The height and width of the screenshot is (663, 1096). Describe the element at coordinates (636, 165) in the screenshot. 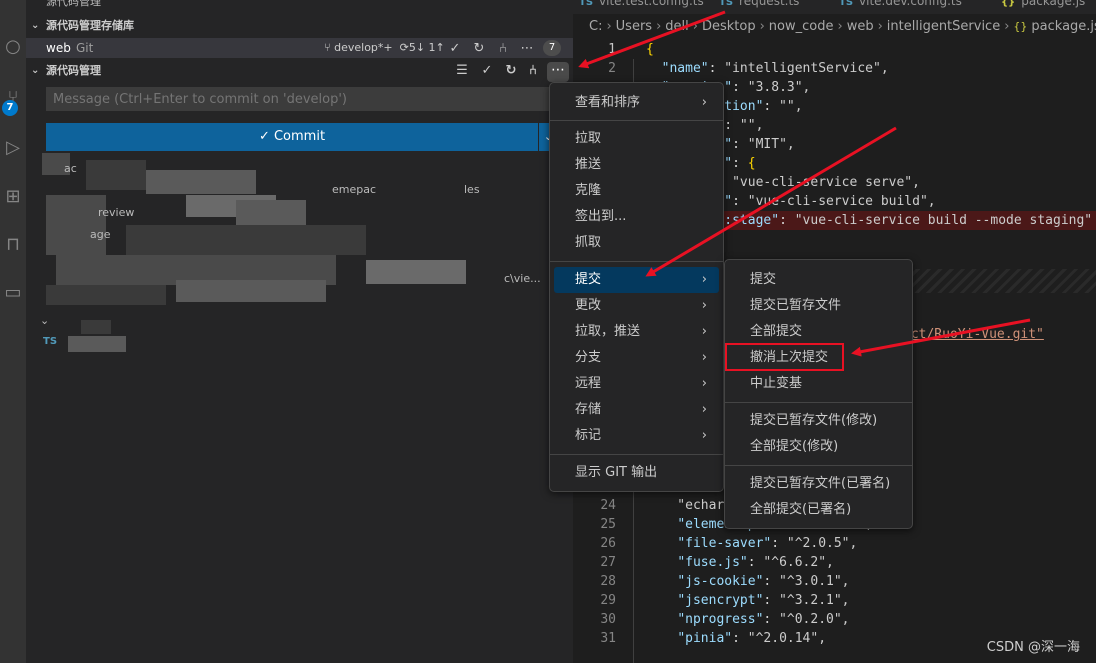

I see `menu-item: 推送` at that location.